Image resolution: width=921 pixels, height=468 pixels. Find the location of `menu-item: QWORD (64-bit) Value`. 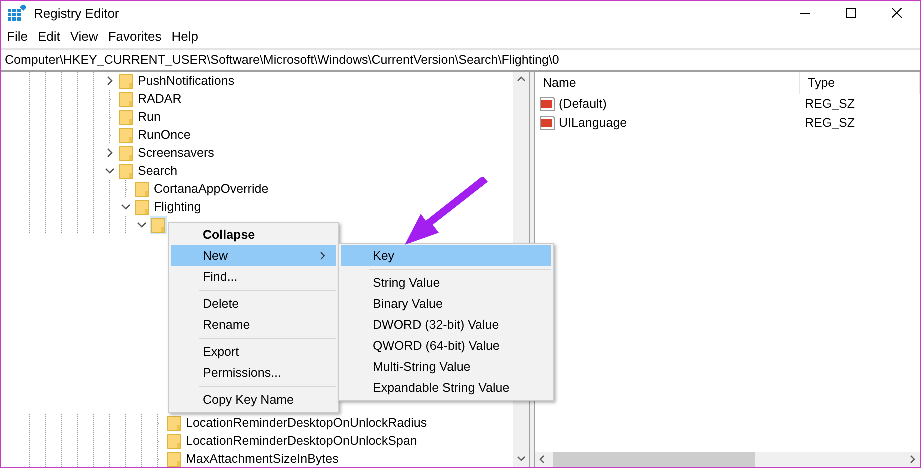

menu-item: QWORD (64-bit) Value is located at coordinates (446, 345).